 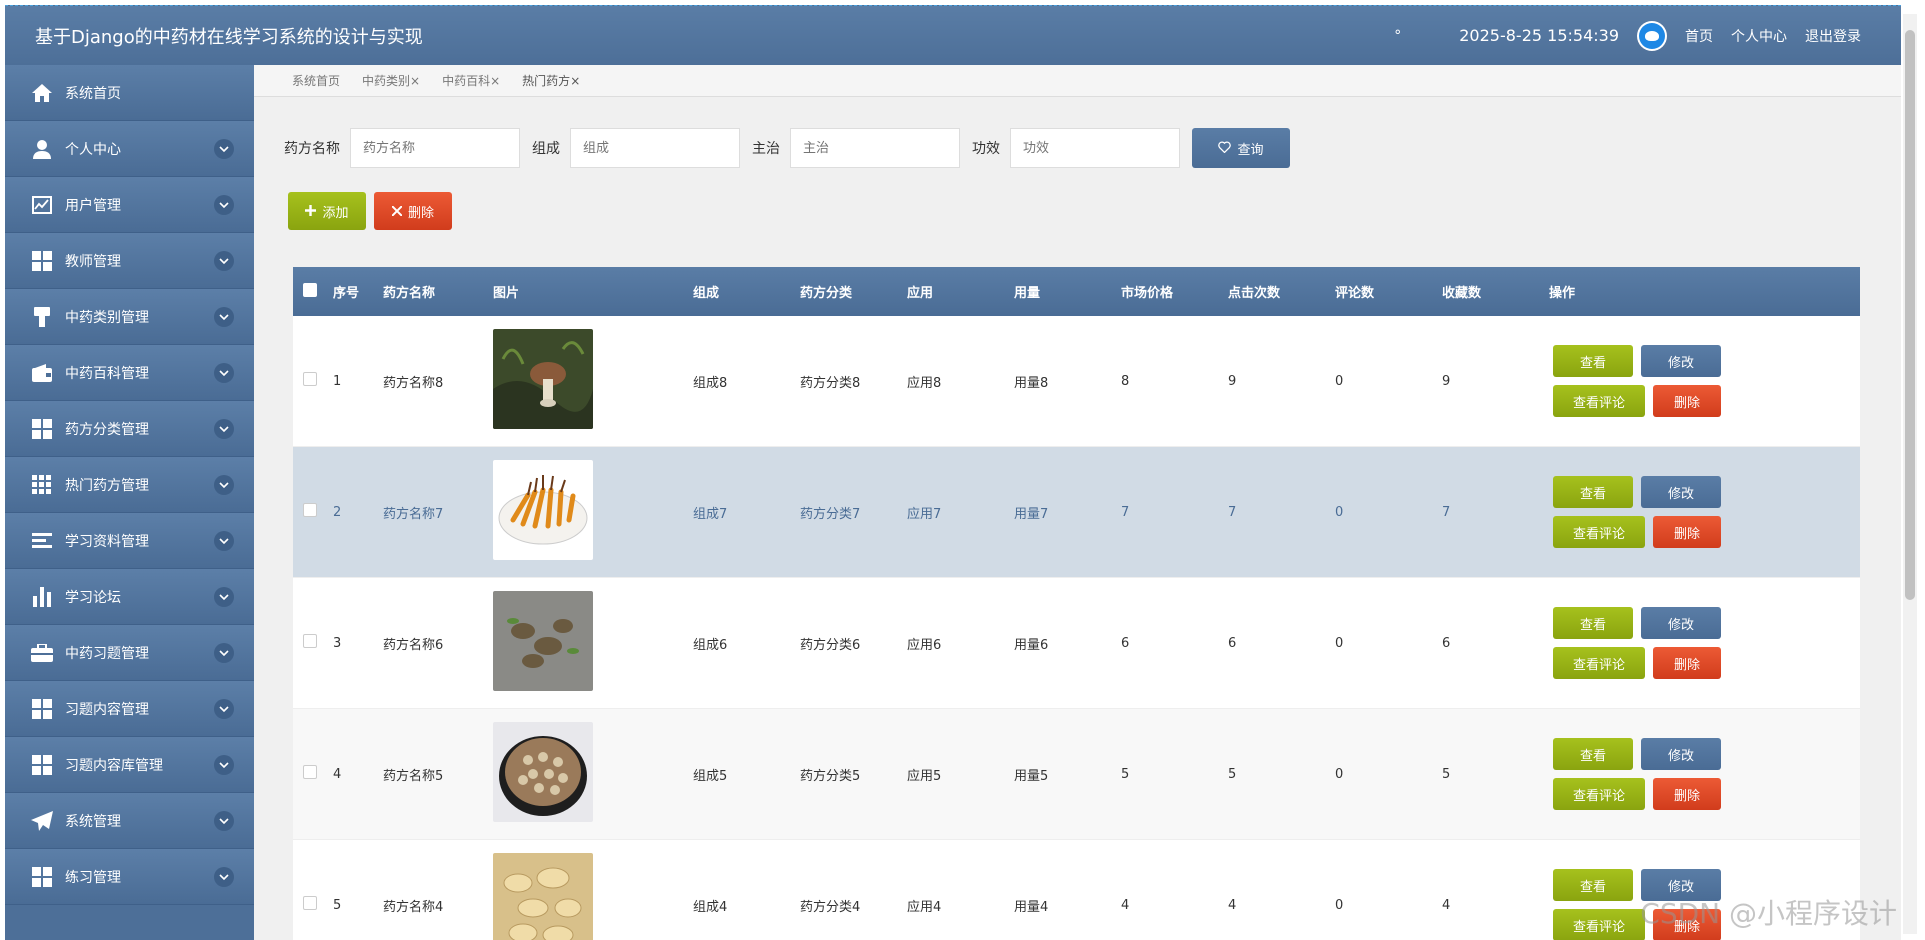 What do you see at coordinates (1076, 512) in the screenshot?
I see `table-row: 2 药方名称7 组成7 药方分类7 应用7 用量7 7 7 0 7 查看 修改 查看评论 删除` at bounding box center [1076, 512].